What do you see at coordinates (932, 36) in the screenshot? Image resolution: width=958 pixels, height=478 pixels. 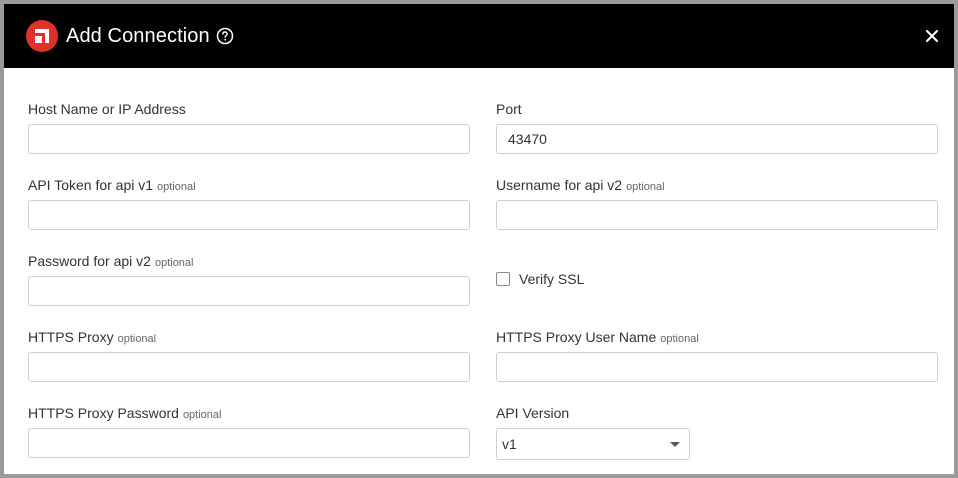 I see `close-icon` at bounding box center [932, 36].